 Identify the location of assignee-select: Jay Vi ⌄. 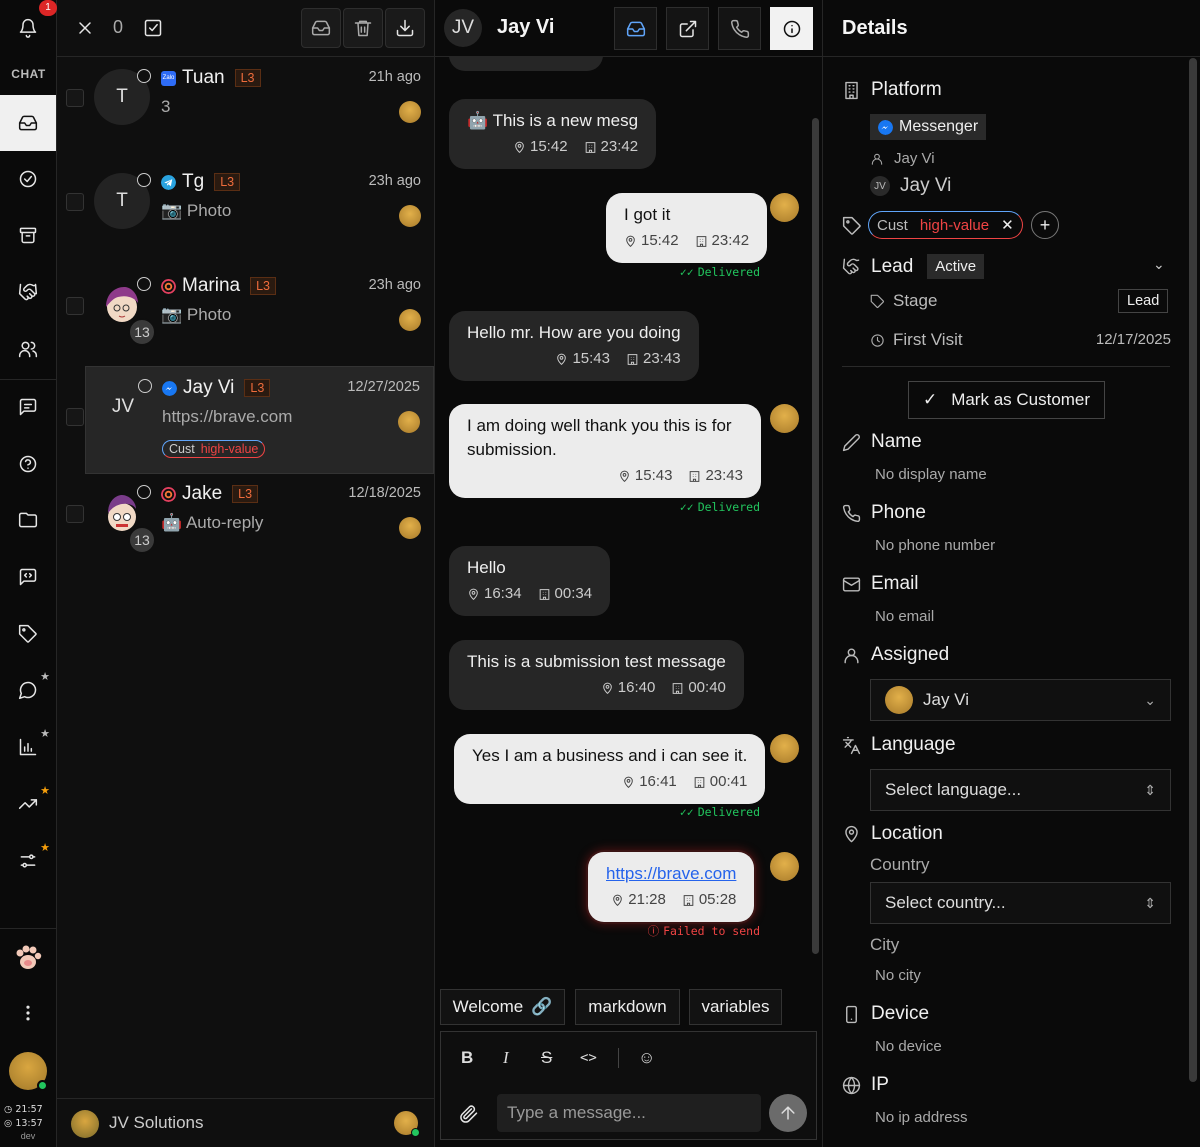
(1020, 700).